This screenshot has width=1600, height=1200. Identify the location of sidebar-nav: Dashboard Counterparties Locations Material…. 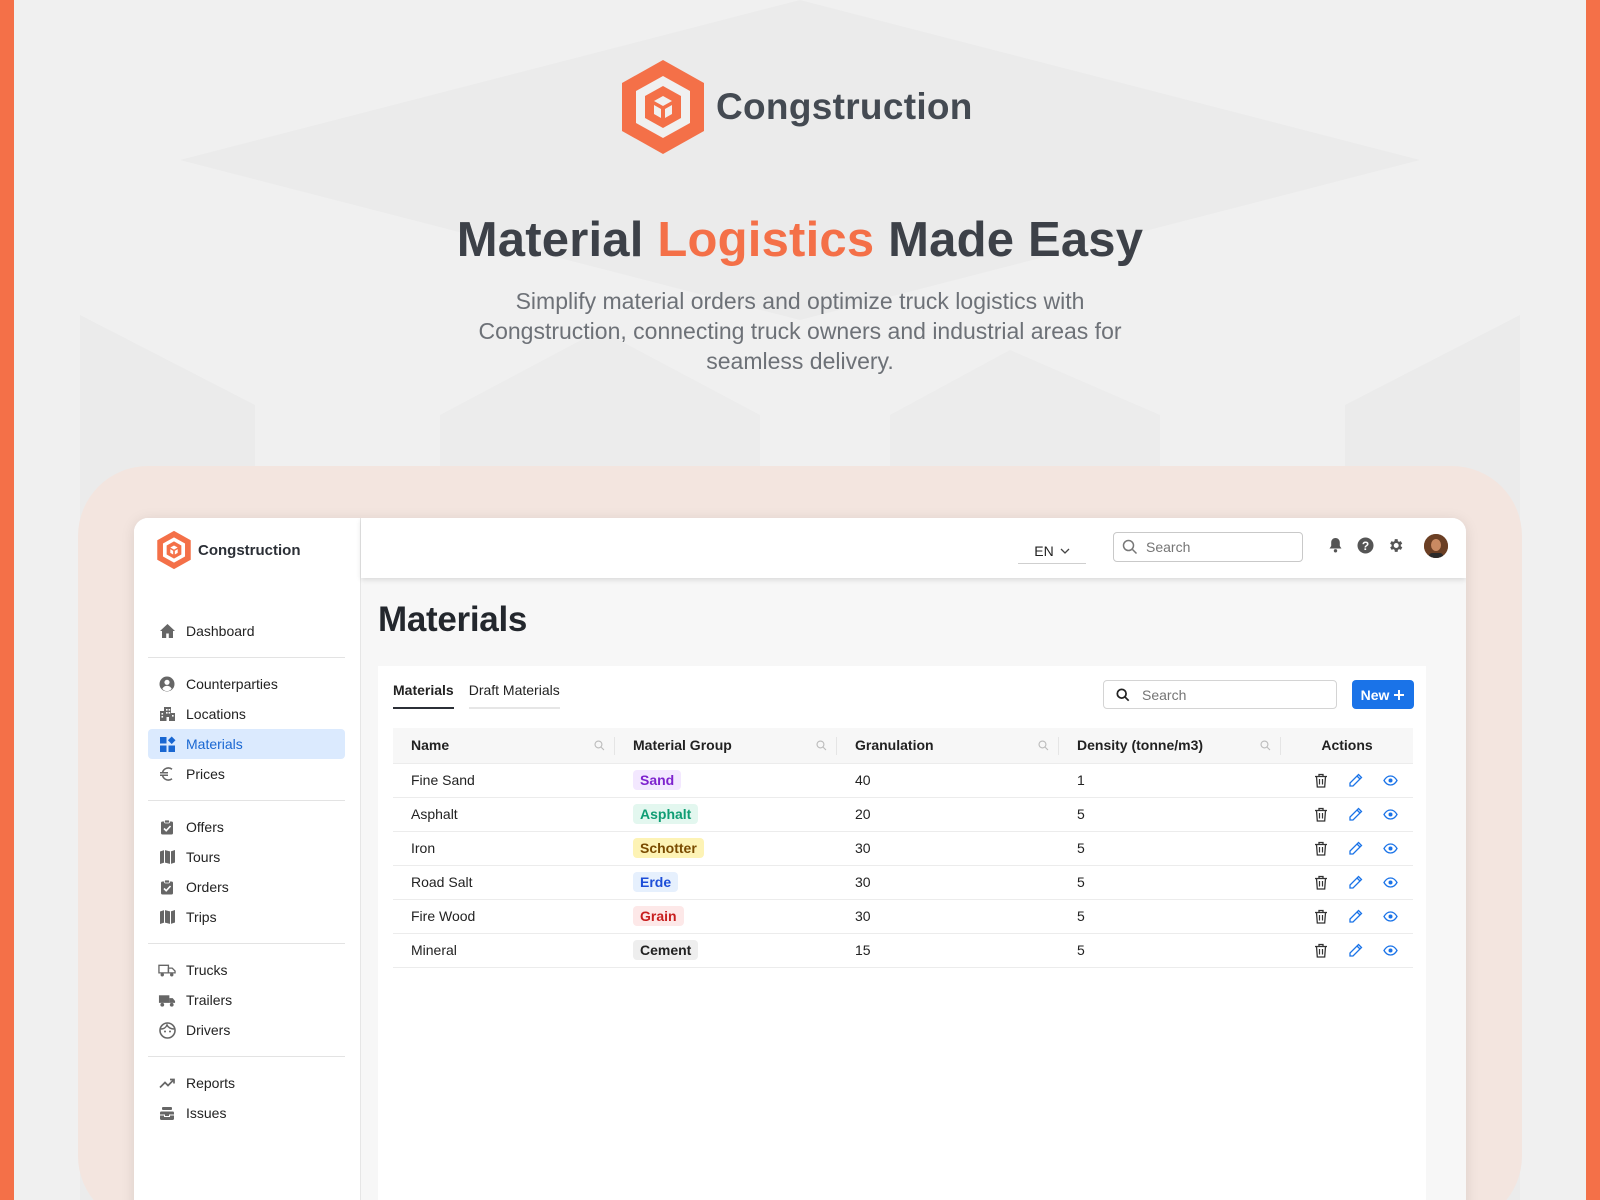
(246, 872).